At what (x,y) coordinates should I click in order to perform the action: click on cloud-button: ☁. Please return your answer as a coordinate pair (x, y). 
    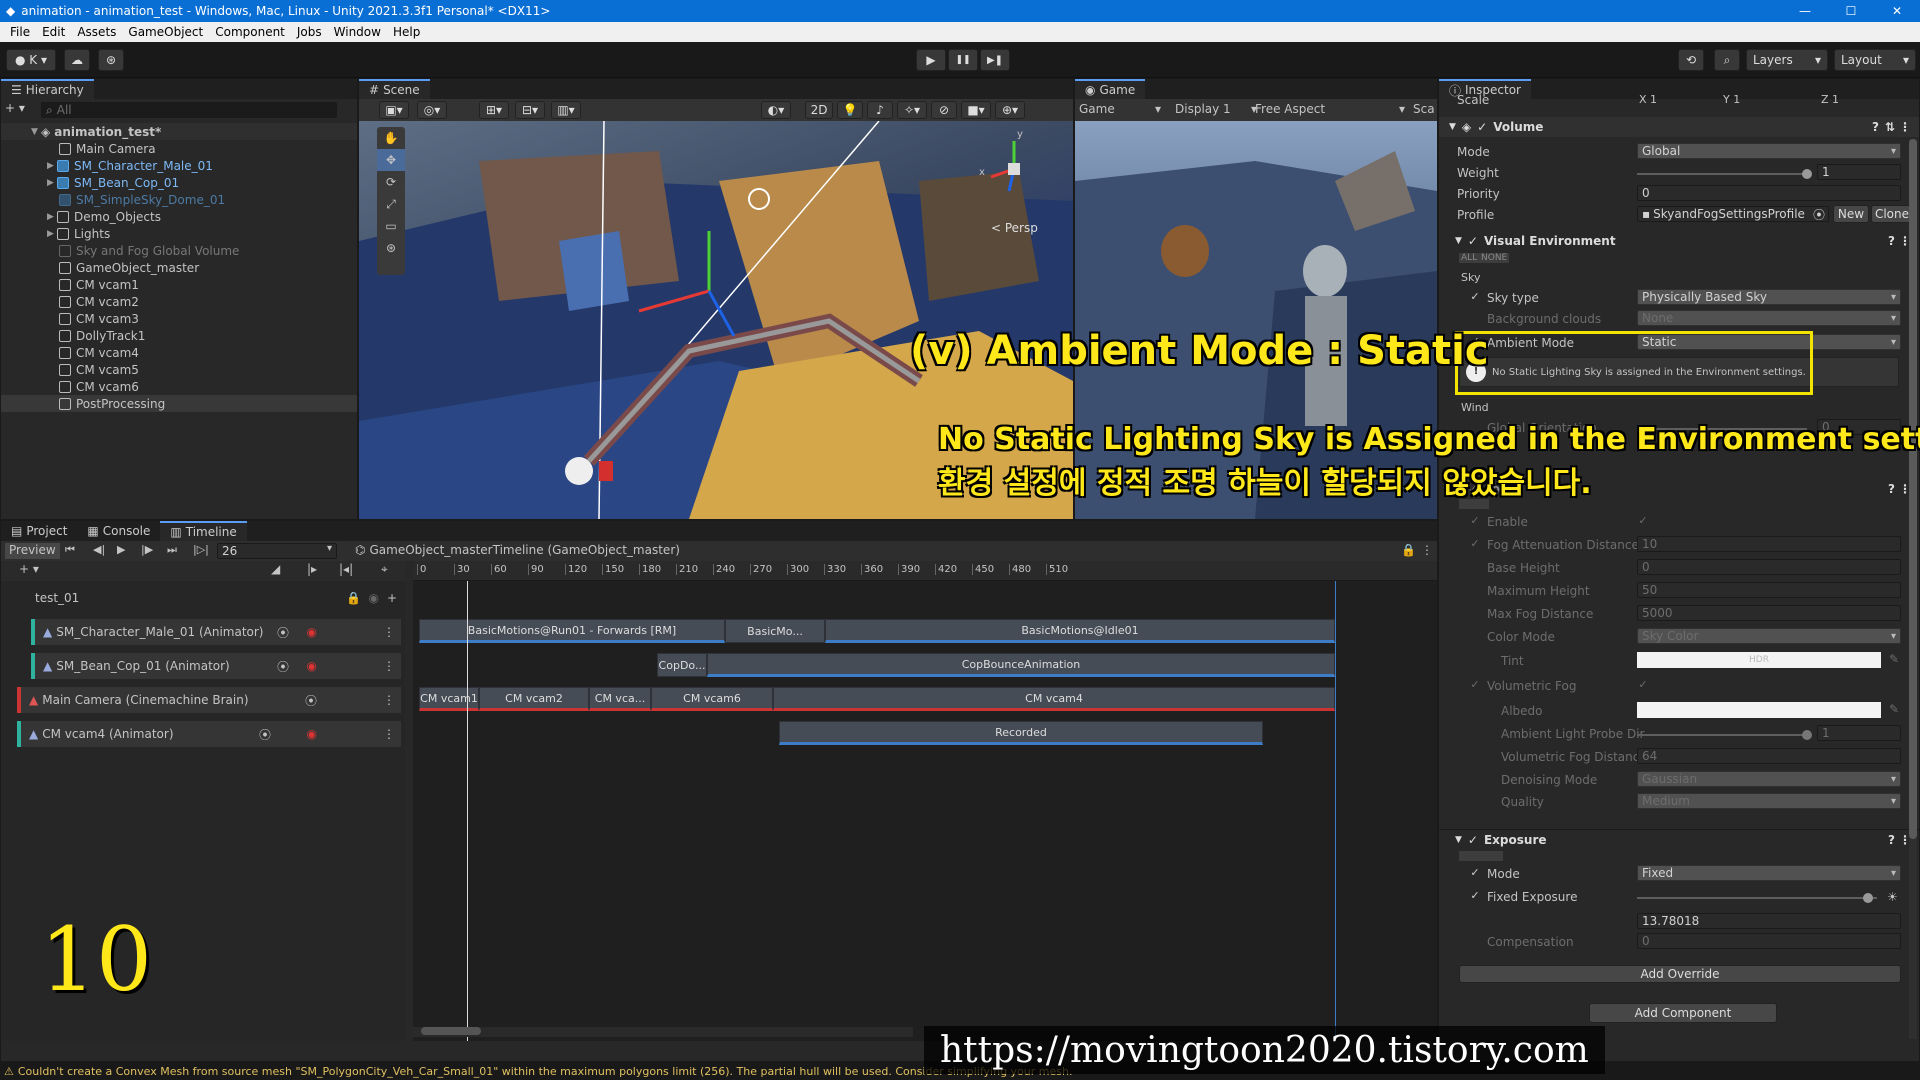
    Looking at the image, I should click on (77, 60).